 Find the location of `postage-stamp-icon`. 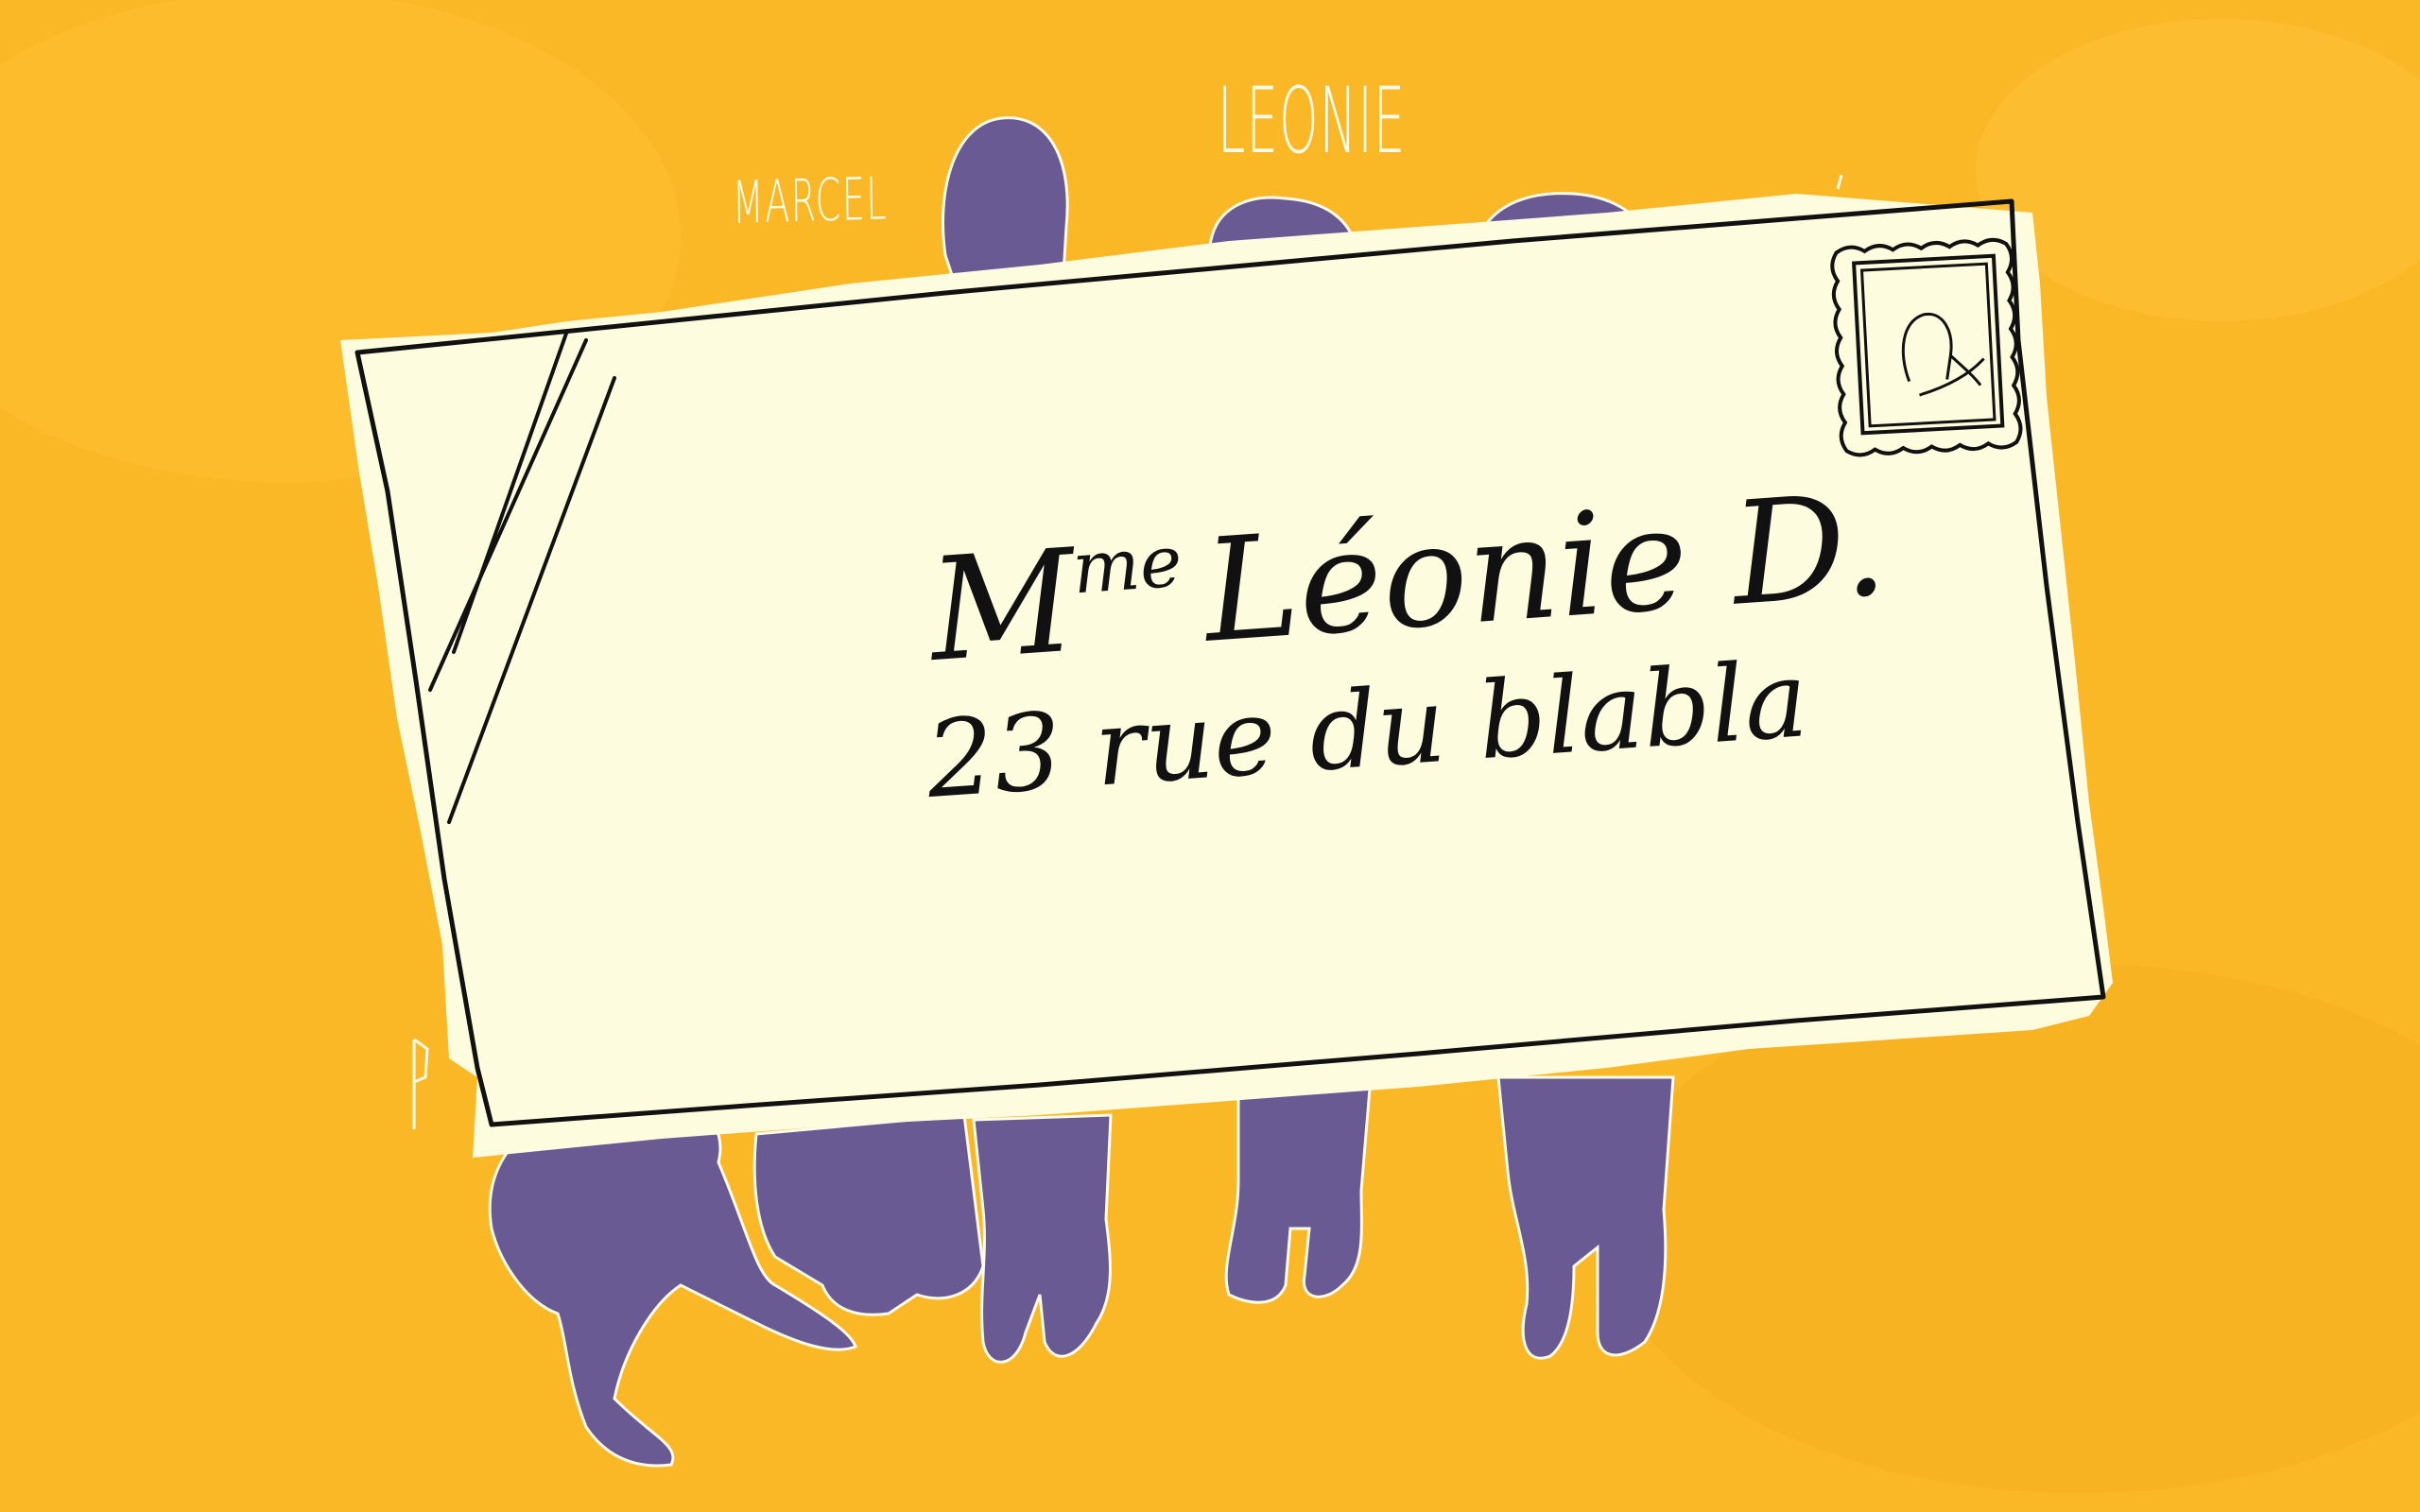

postage-stamp-icon is located at coordinates (1926, 347).